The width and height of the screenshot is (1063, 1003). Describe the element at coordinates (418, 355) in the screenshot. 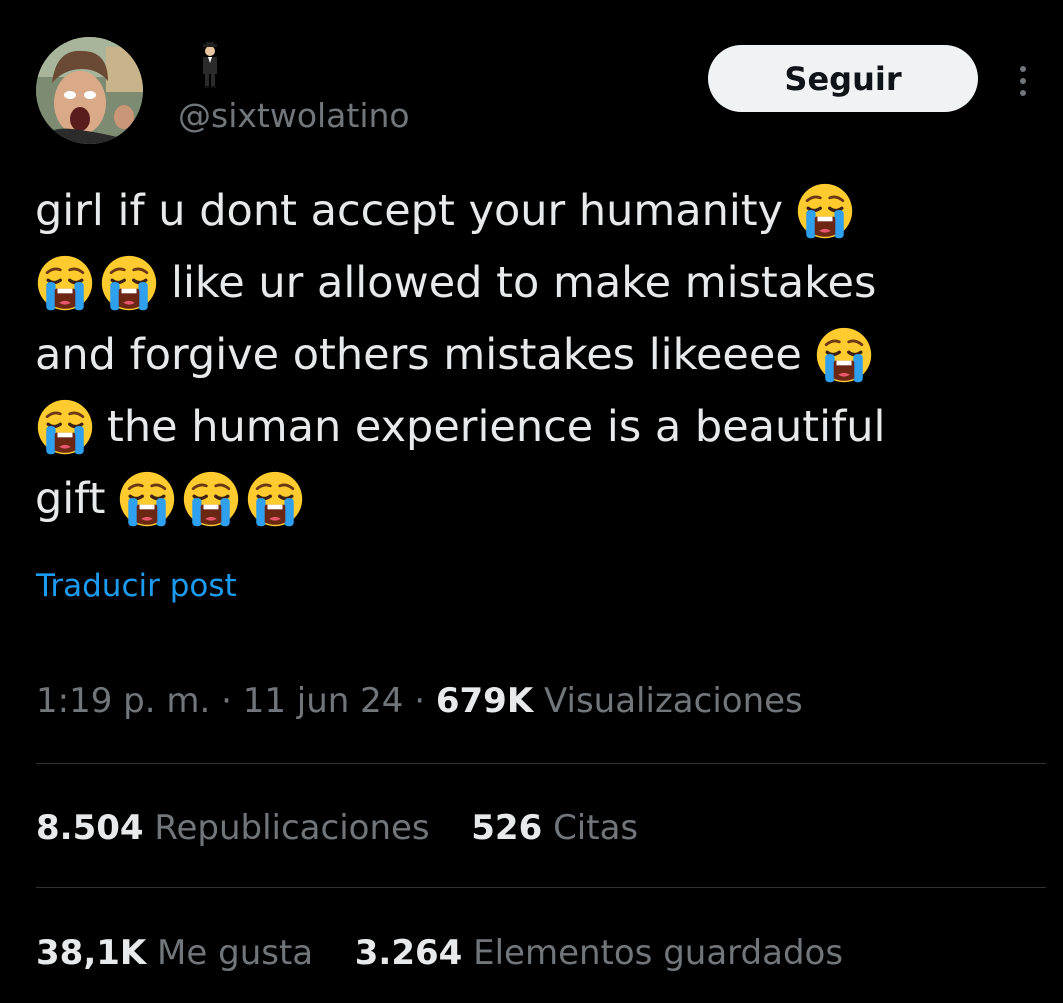

I see `tweet-line-text: and forgive others mistakes likeeee` at that location.